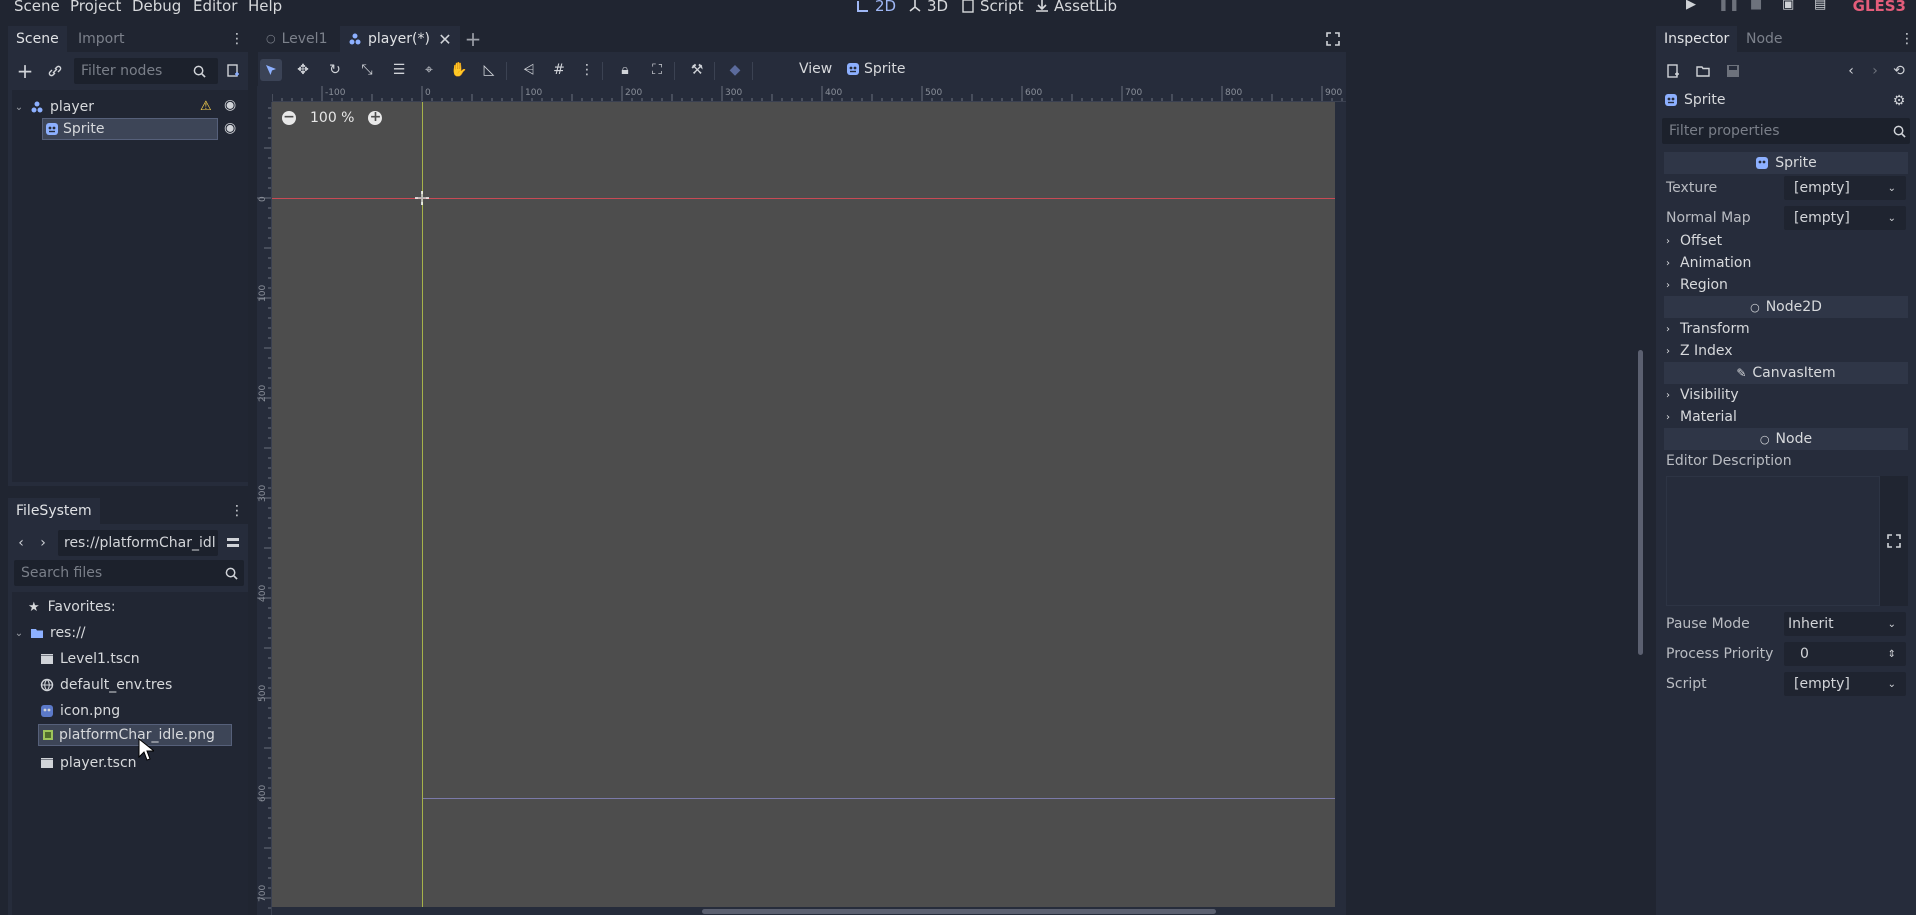 This screenshot has width=1916, height=915. Describe the element at coordinates (335, 70) in the screenshot. I see `rotate-mode-icon: ↻` at that location.